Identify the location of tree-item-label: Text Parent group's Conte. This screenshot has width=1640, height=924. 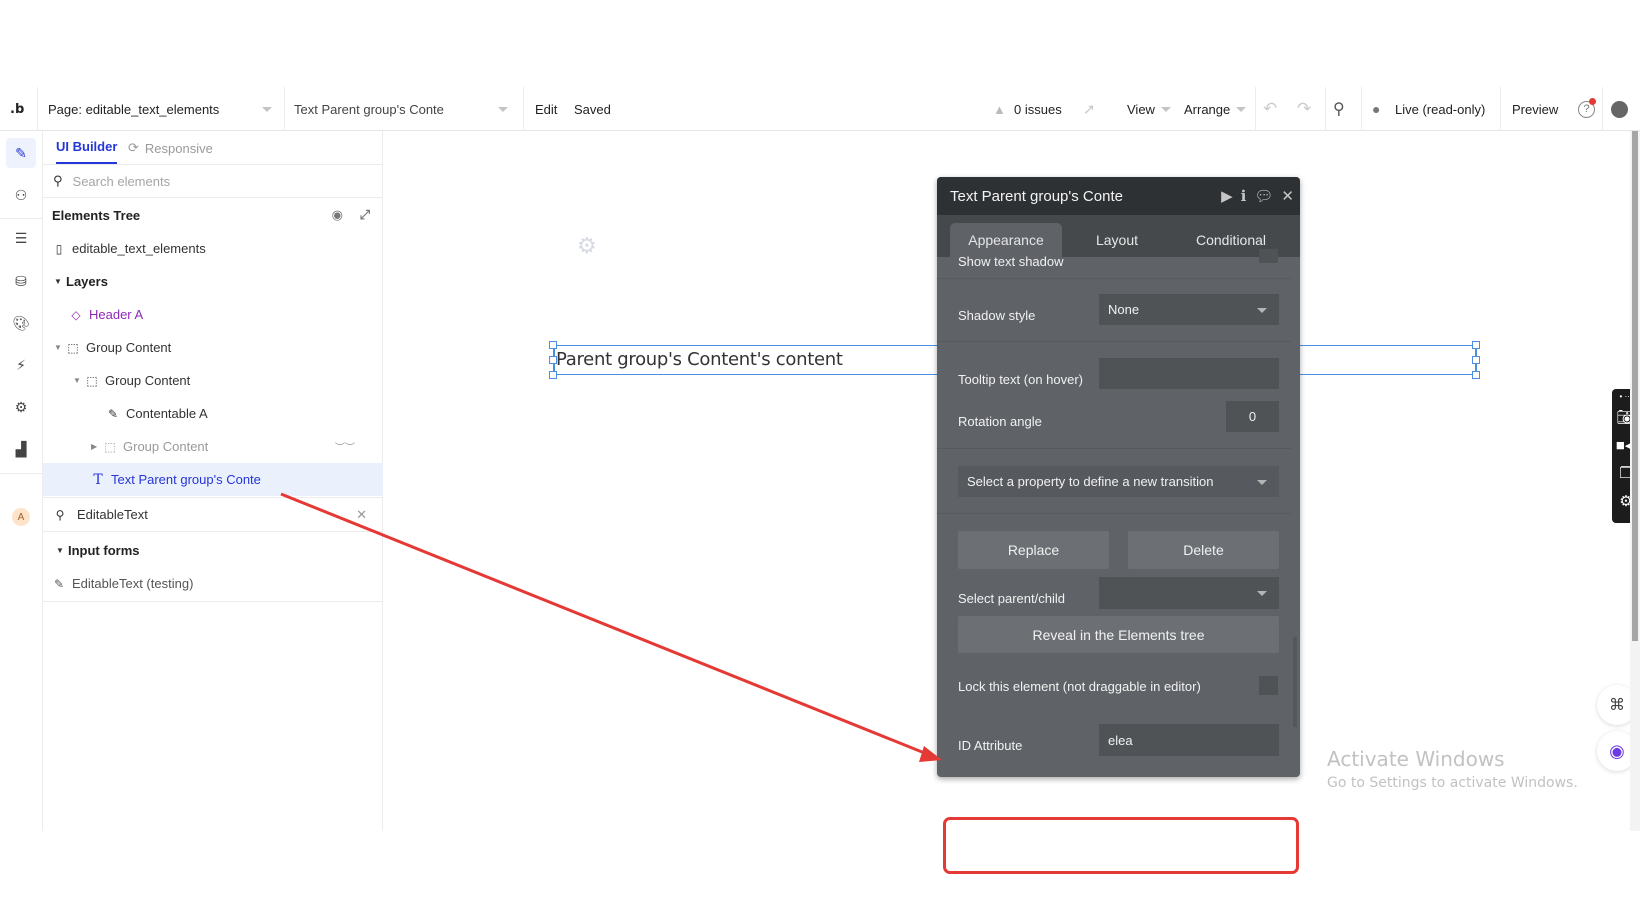
(186, 479).